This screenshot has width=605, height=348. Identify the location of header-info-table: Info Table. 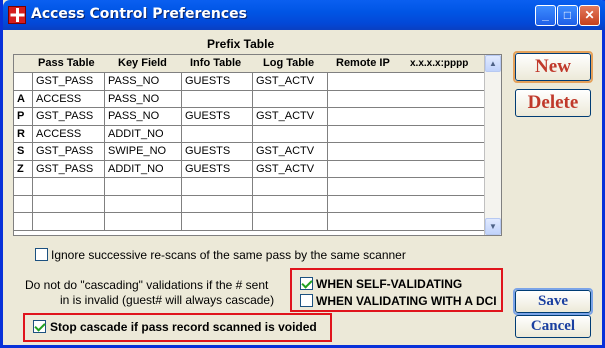
(216, 63).